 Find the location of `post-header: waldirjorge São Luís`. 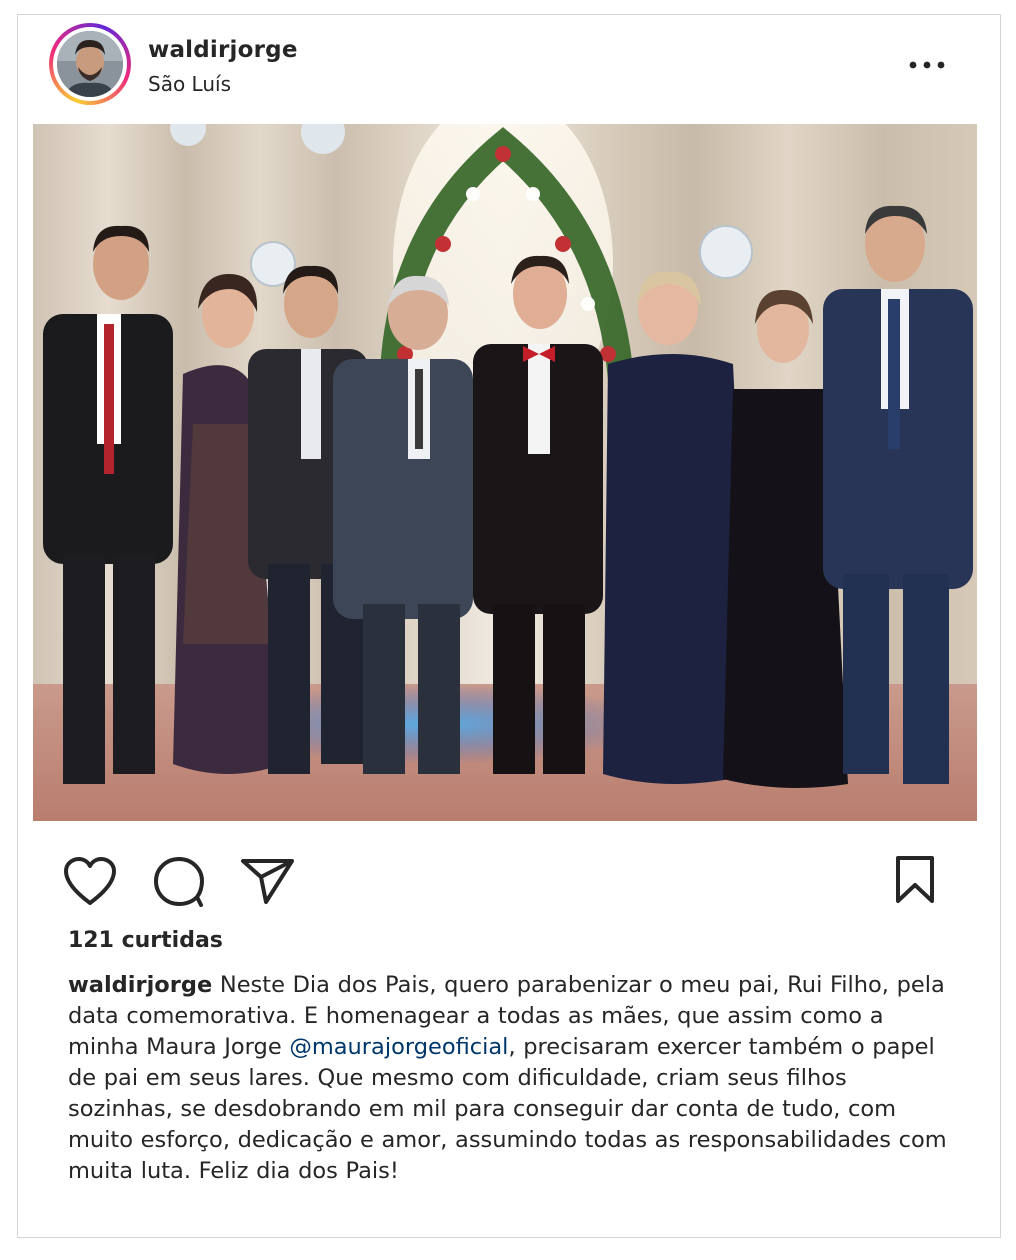

post-header: waldirjorge São Luís is located at coordinates (509, 69).